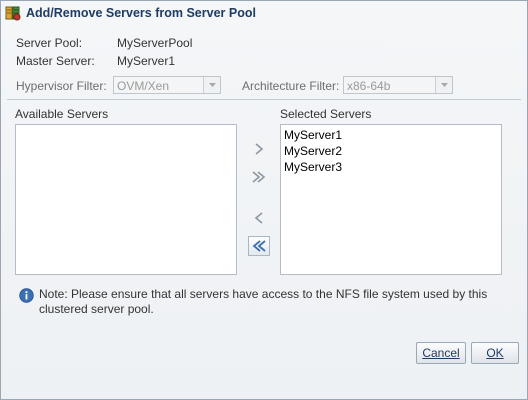 The image size is (528, 400). I want to click on move-right-icon, so click(259, 149).